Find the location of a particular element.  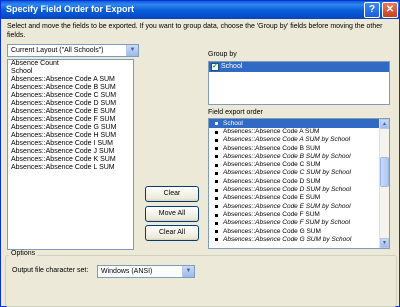

export-field-row: Absences::Absence Code F SUM is located at coordinates (299, 215).